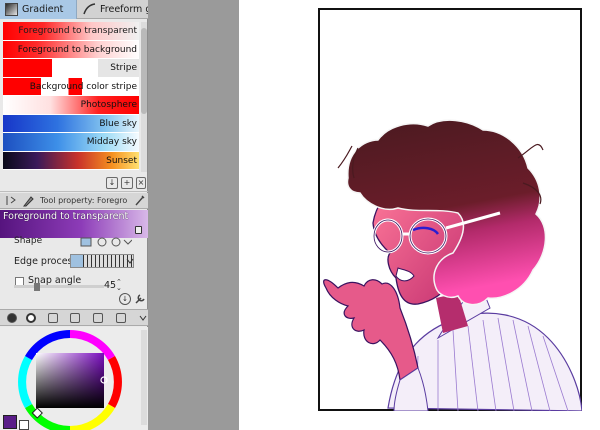  I want to click on color-set-tab, so click(53, 318).